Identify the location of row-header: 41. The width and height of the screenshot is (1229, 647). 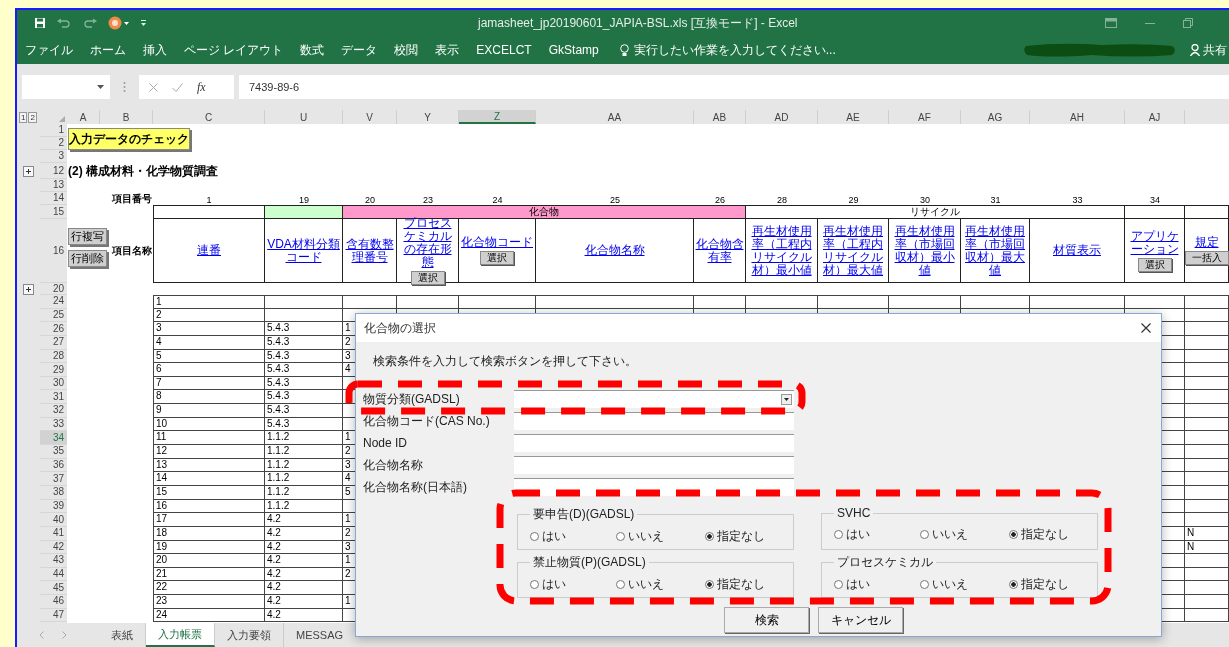
(53, 533).